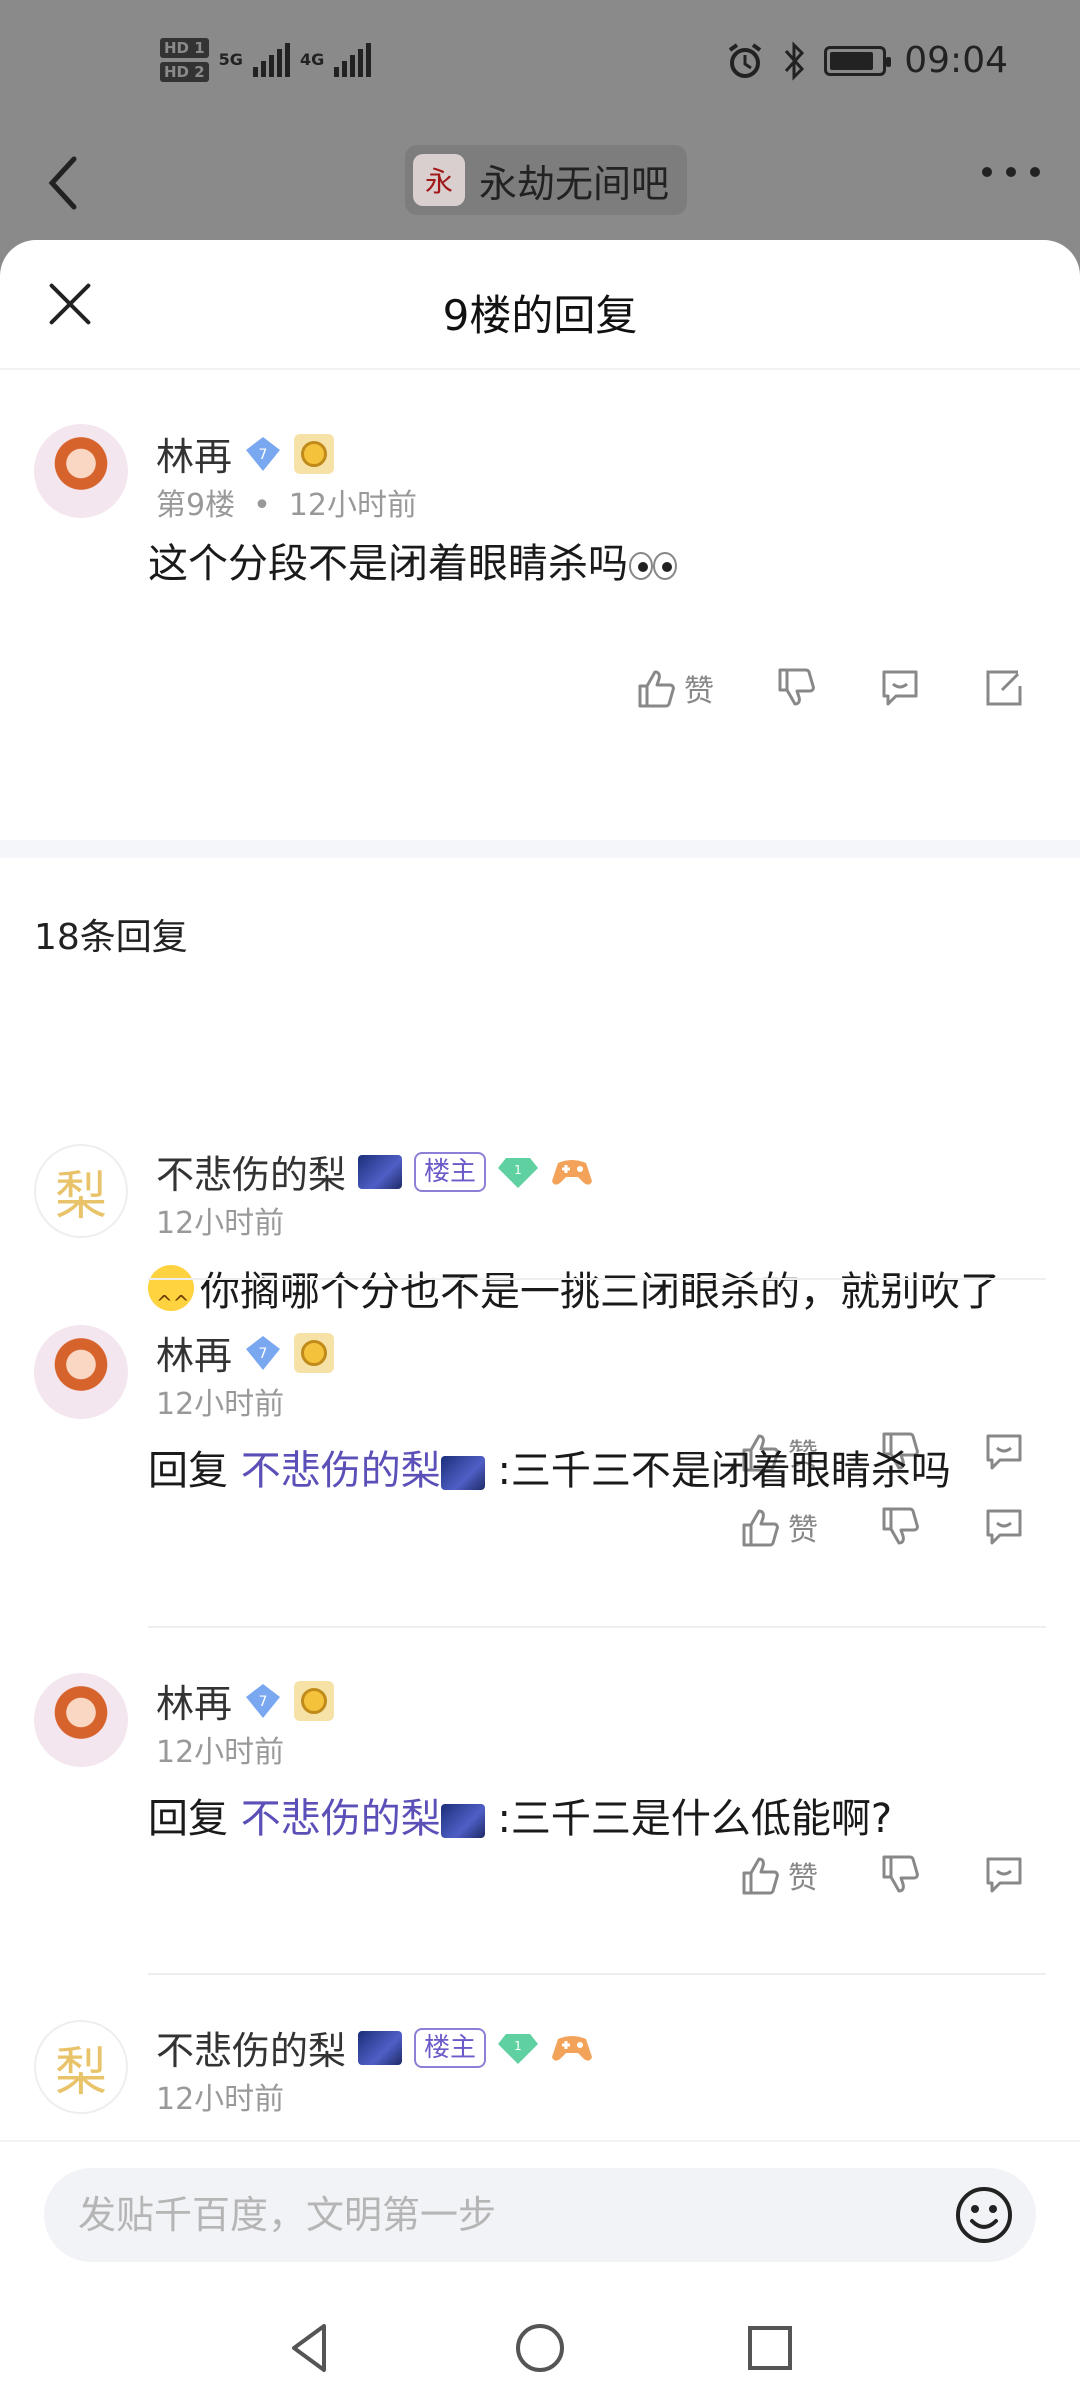 This screenshot has width=1080, height=2400. What do you see at coordinates (196, 505) in the screenshot?
I see `floor-number: 第9楼` at bounding box center [196, 505].